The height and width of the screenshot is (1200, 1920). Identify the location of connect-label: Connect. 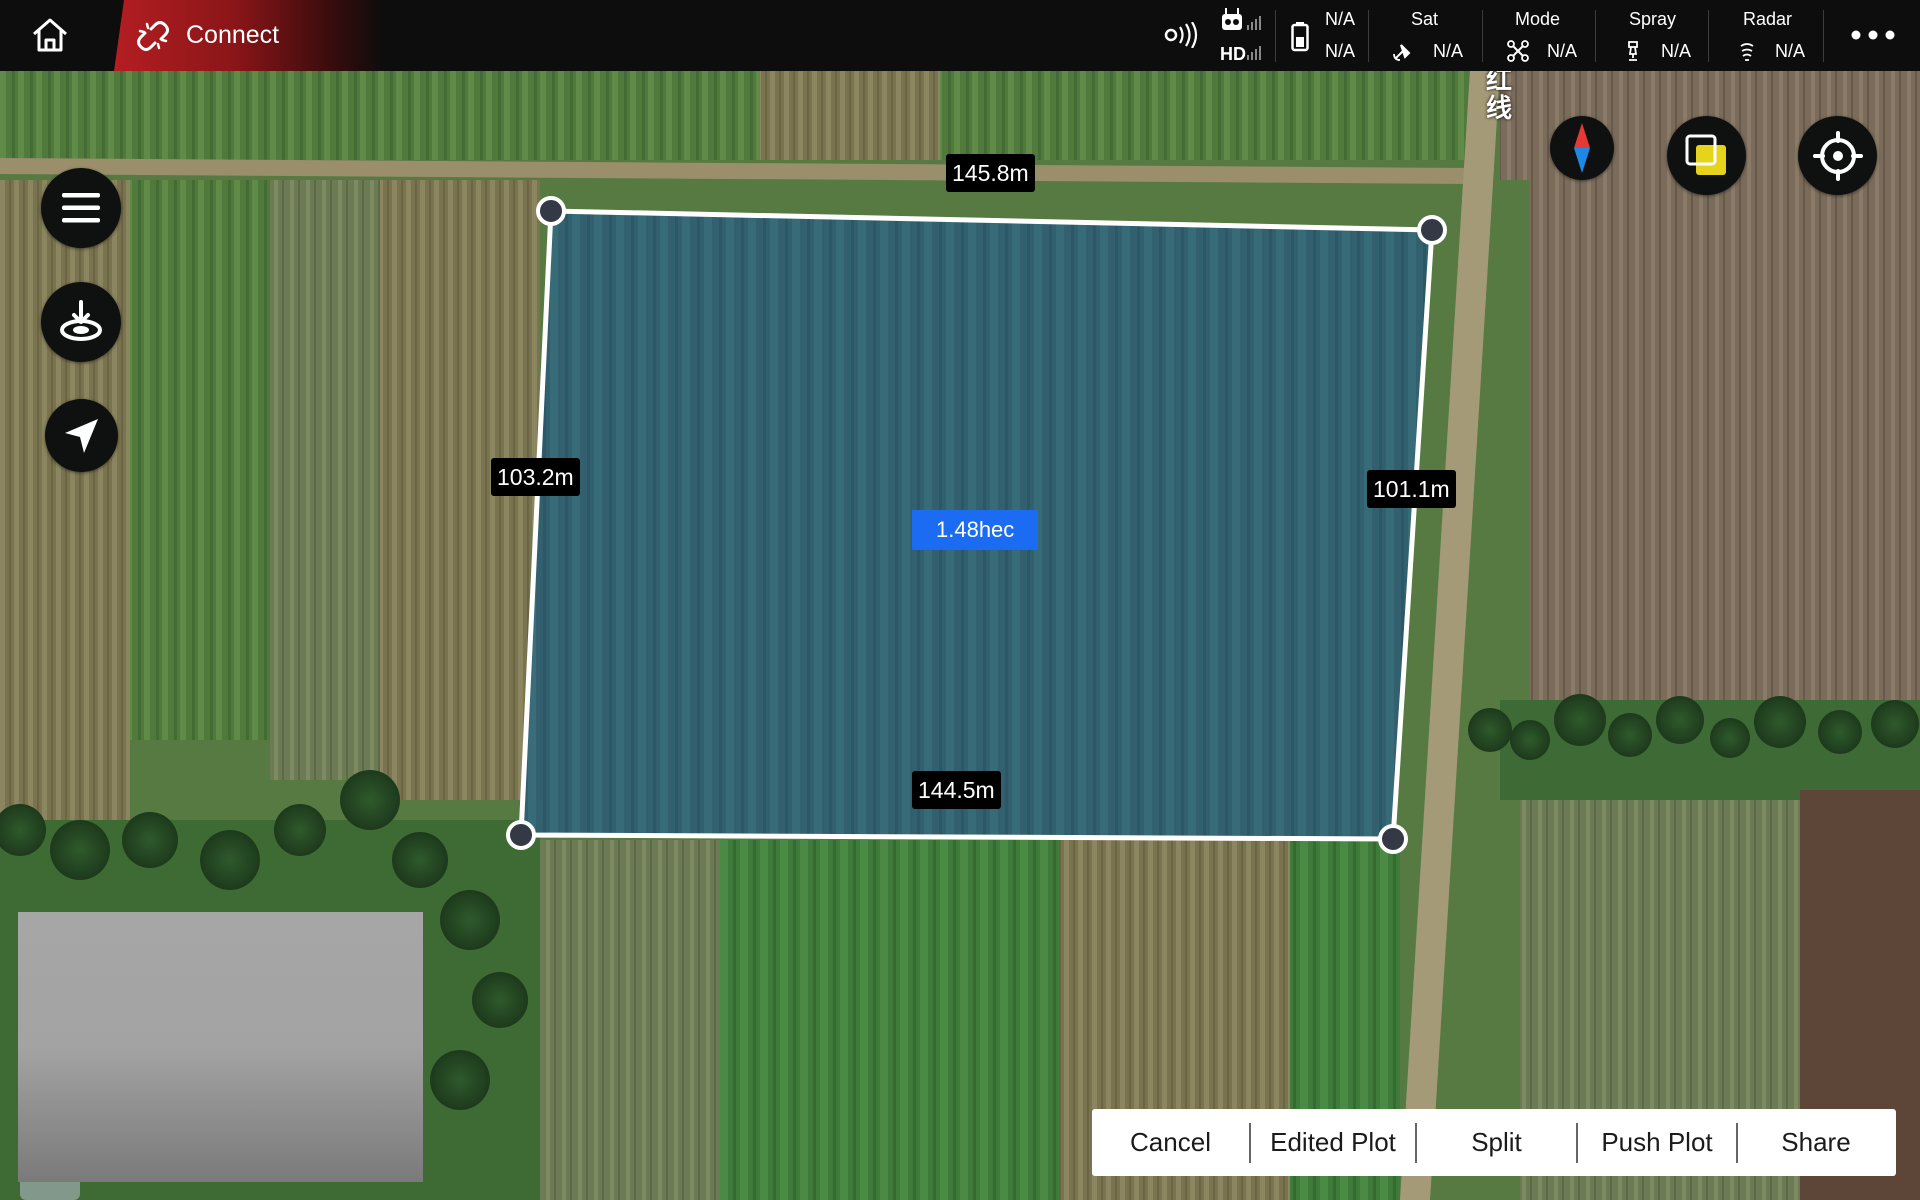
(232, 35).